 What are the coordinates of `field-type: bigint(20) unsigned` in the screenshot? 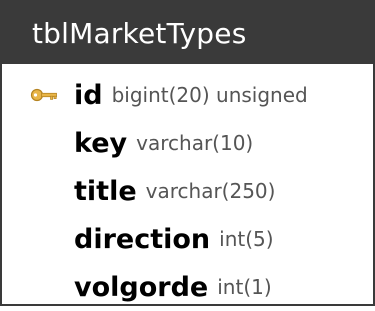 It's located at (209, 95).